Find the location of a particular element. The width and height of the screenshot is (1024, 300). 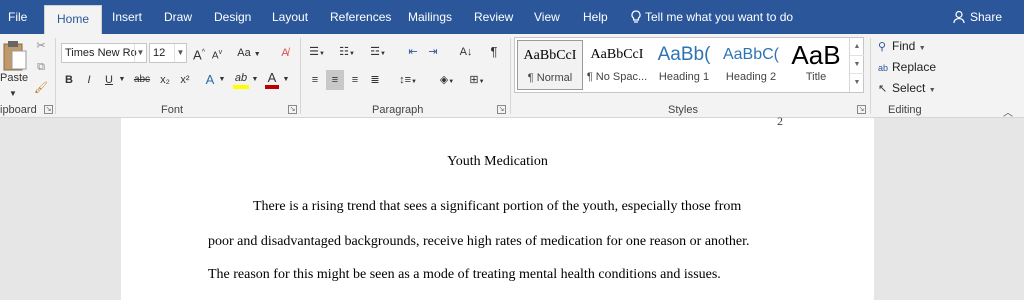

tab-insert: Insert is located at coordinates (127, 17).